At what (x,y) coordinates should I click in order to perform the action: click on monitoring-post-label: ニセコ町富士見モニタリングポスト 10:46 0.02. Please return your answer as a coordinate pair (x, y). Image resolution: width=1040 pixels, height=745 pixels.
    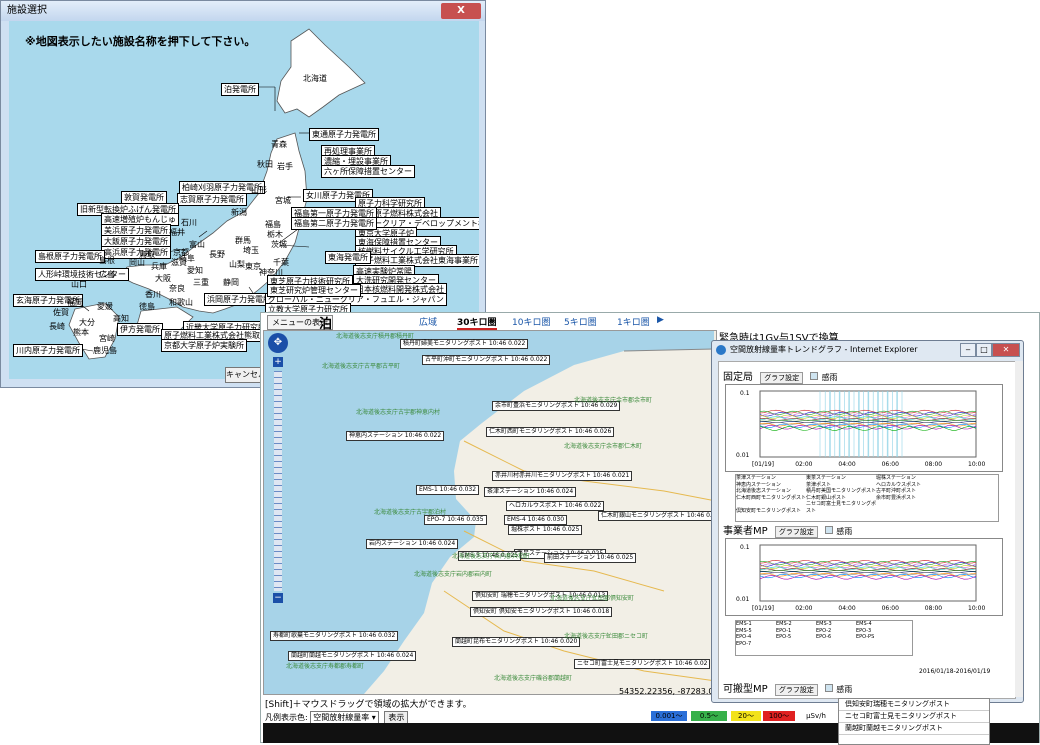
    Looking at the image, I should click on (642, 664).